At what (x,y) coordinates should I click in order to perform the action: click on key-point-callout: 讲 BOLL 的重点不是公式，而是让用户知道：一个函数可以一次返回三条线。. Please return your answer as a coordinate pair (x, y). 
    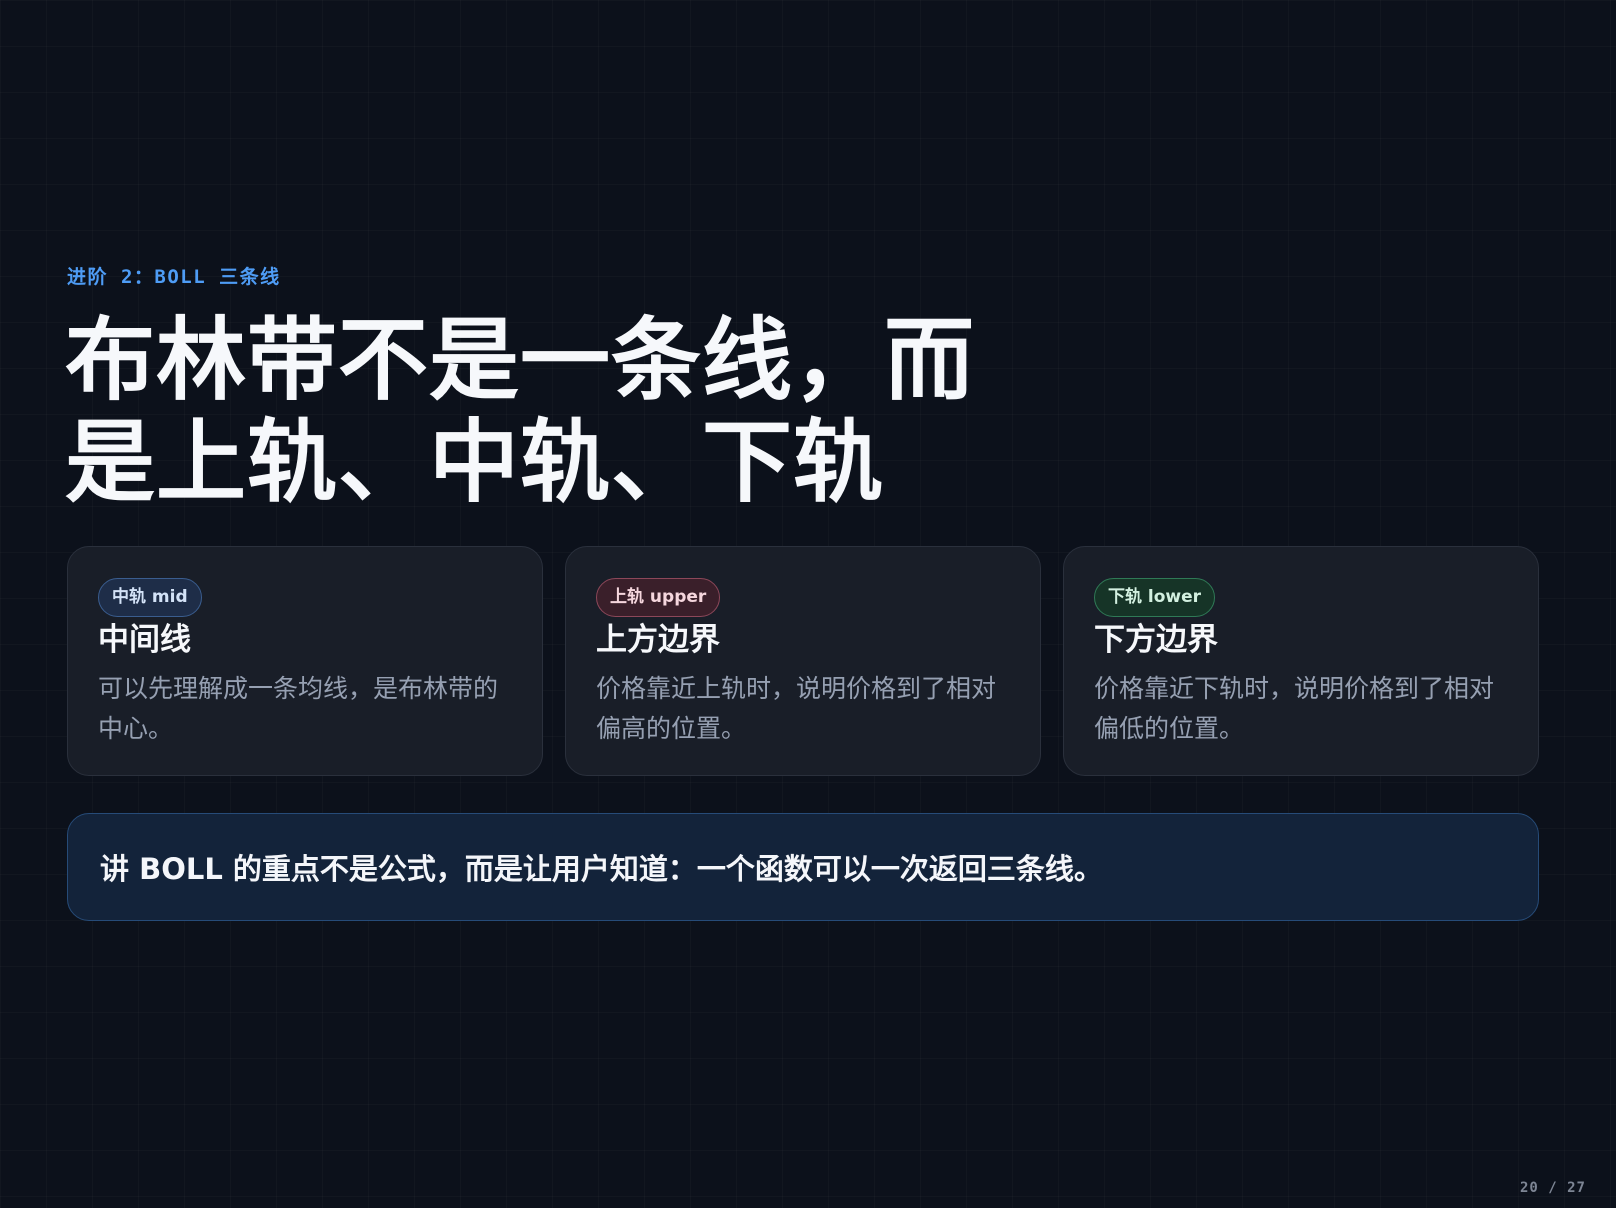
    Looking at the image, I should click on (803, 867).